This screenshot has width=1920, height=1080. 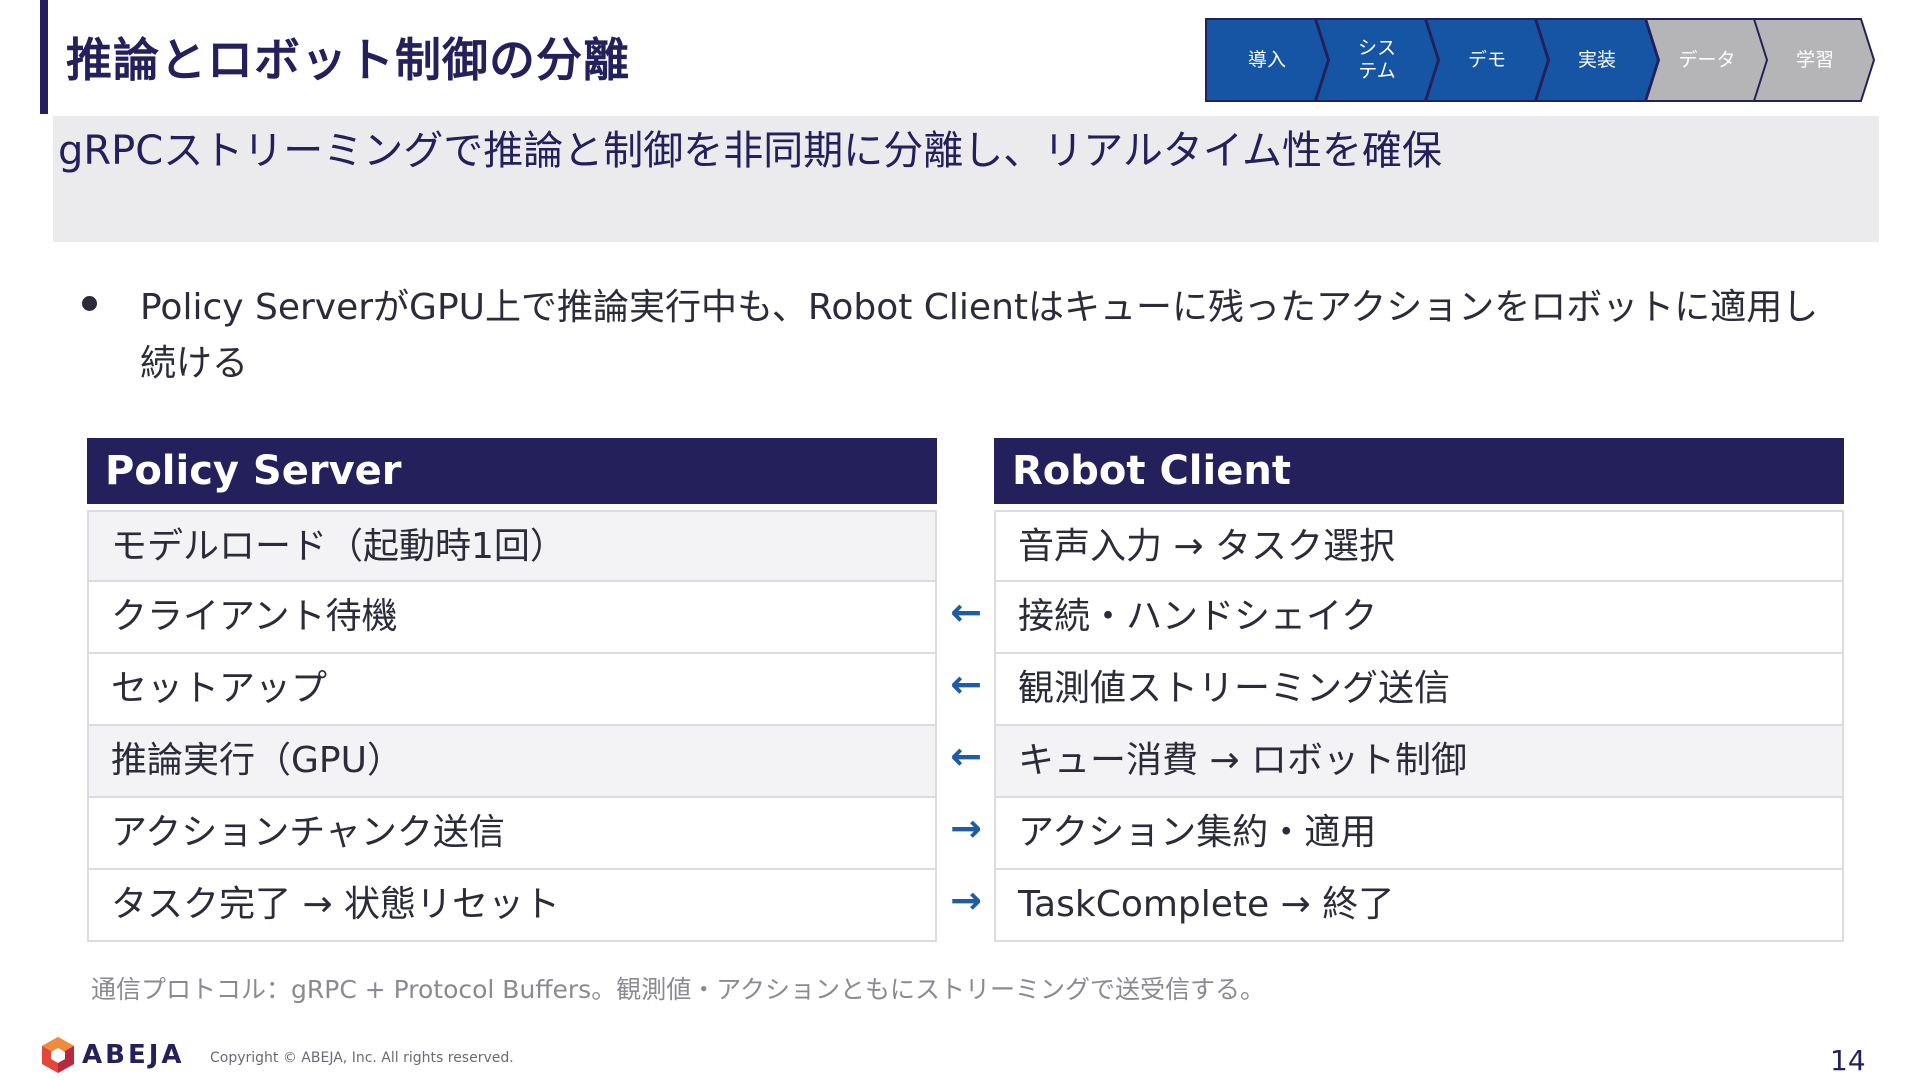 What do you see at coordinates (1419, 618) in the screenshot?
I see `client-step: 接続・ハンドシェイク` at bounding box center [1419, 618].